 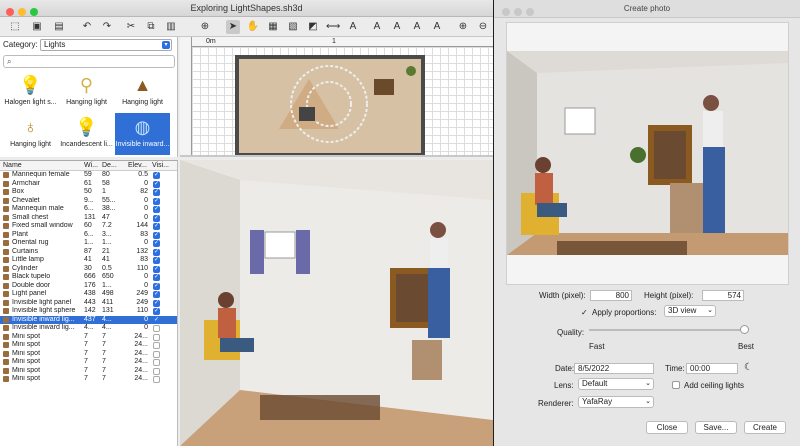 What do you see at coordinates (253, 27) in the screenshot?
I see `pan-mode-icon: ✋` at bounding box center [253, 27].